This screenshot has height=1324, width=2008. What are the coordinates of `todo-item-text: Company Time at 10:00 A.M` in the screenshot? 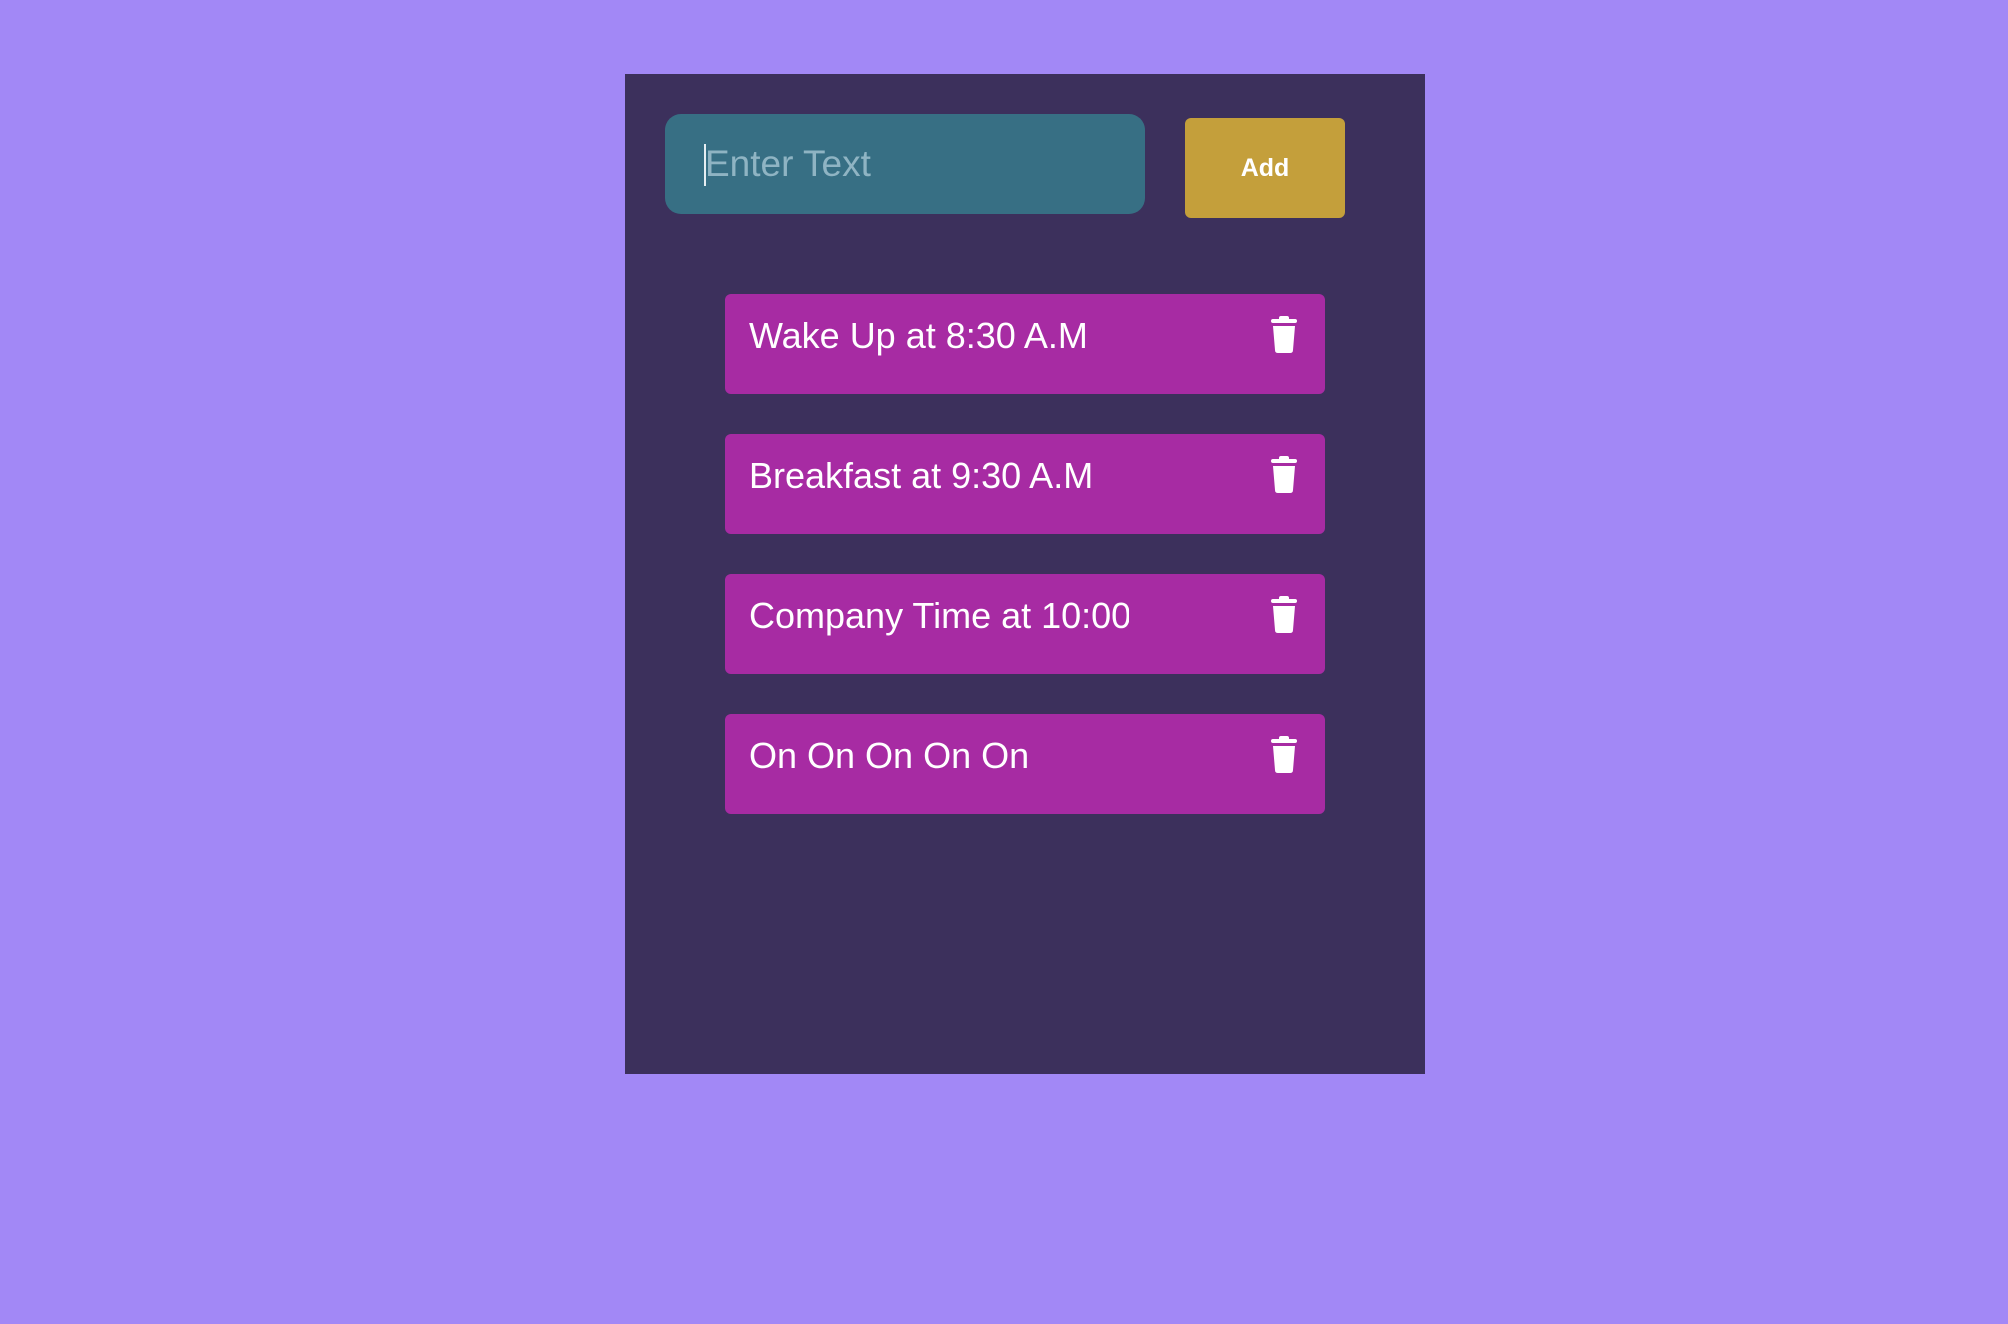 It's located at (939, 615).